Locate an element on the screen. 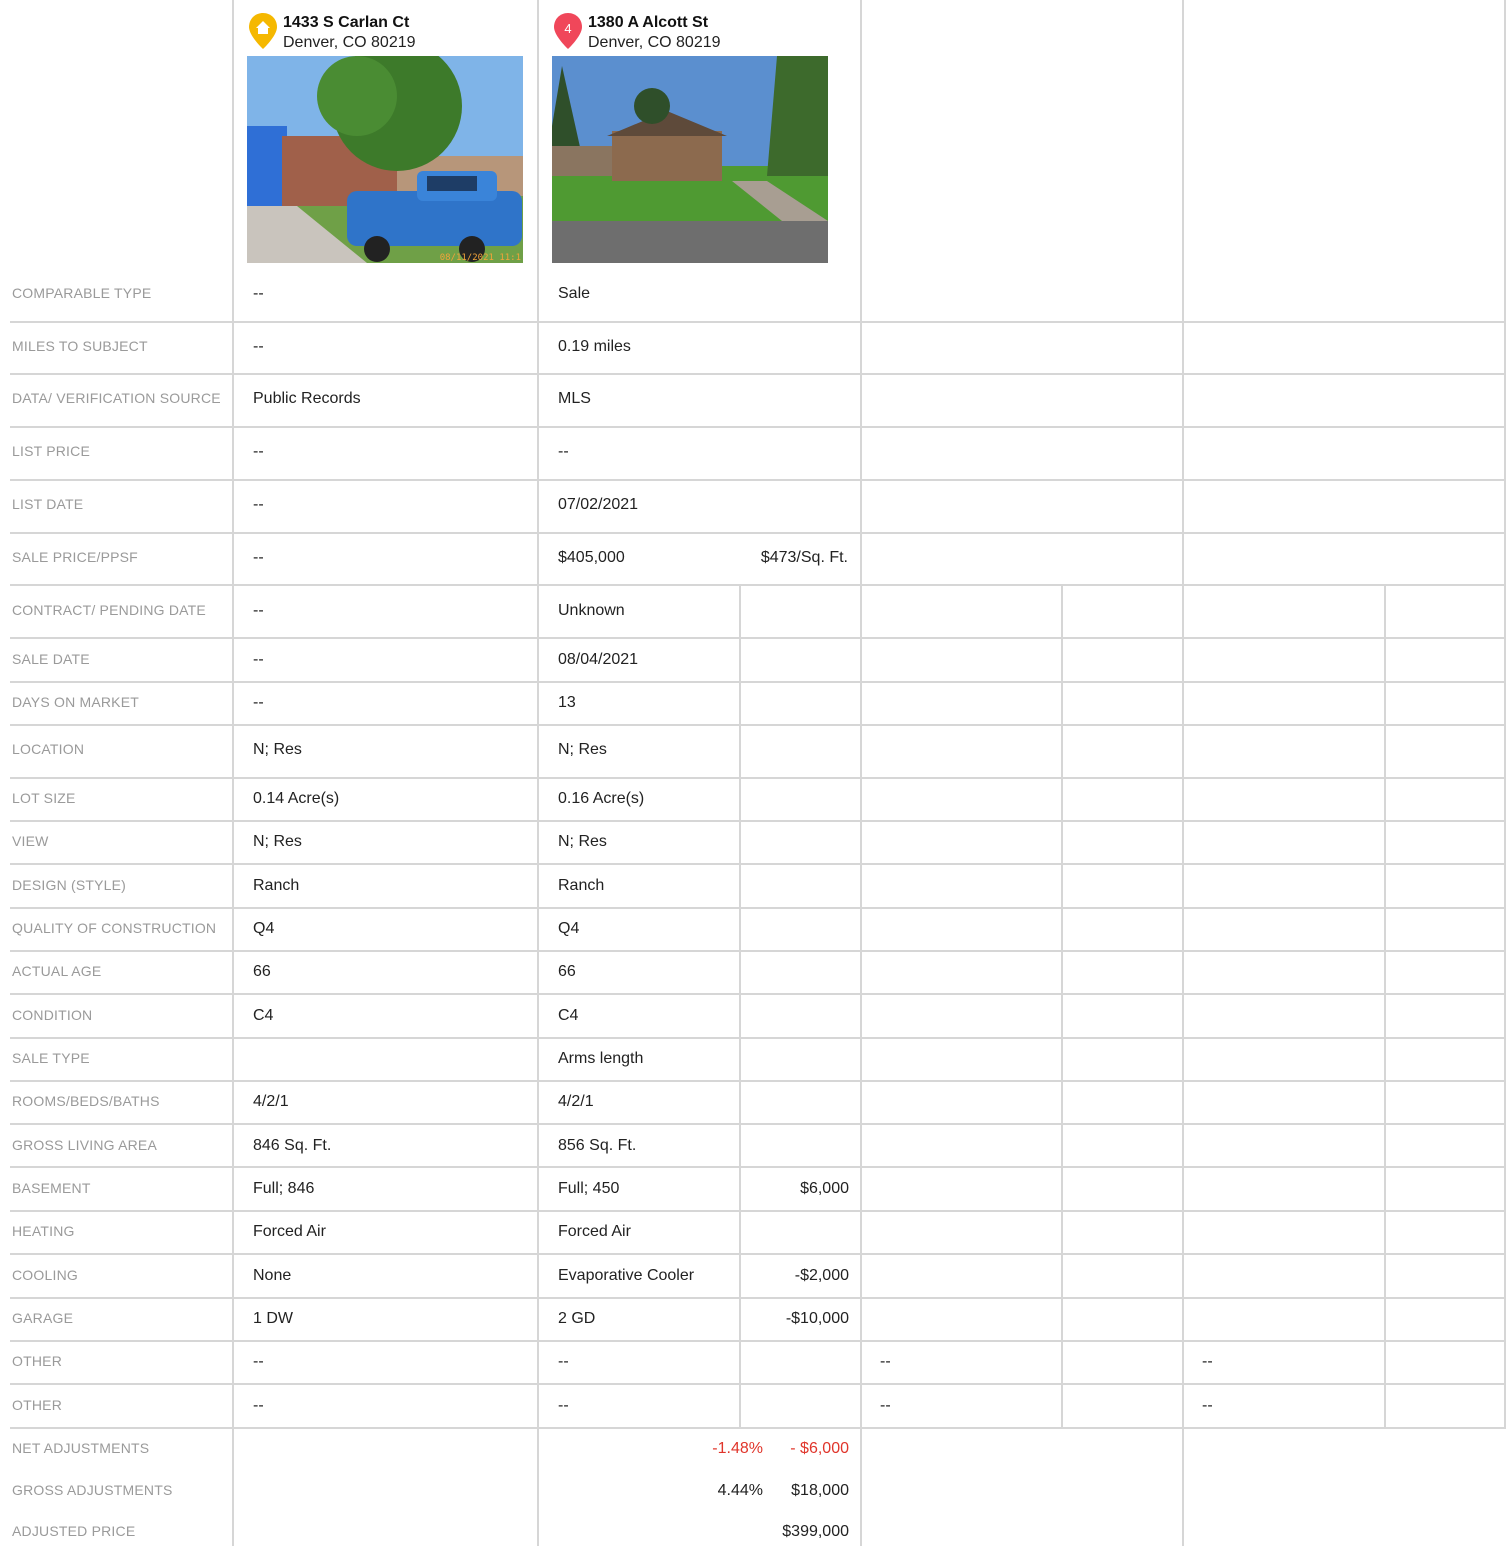 Image resolution: width=1512 pixels, height=1546 pixels. comp-value: Arms length is located at coordinates (601, 1058).